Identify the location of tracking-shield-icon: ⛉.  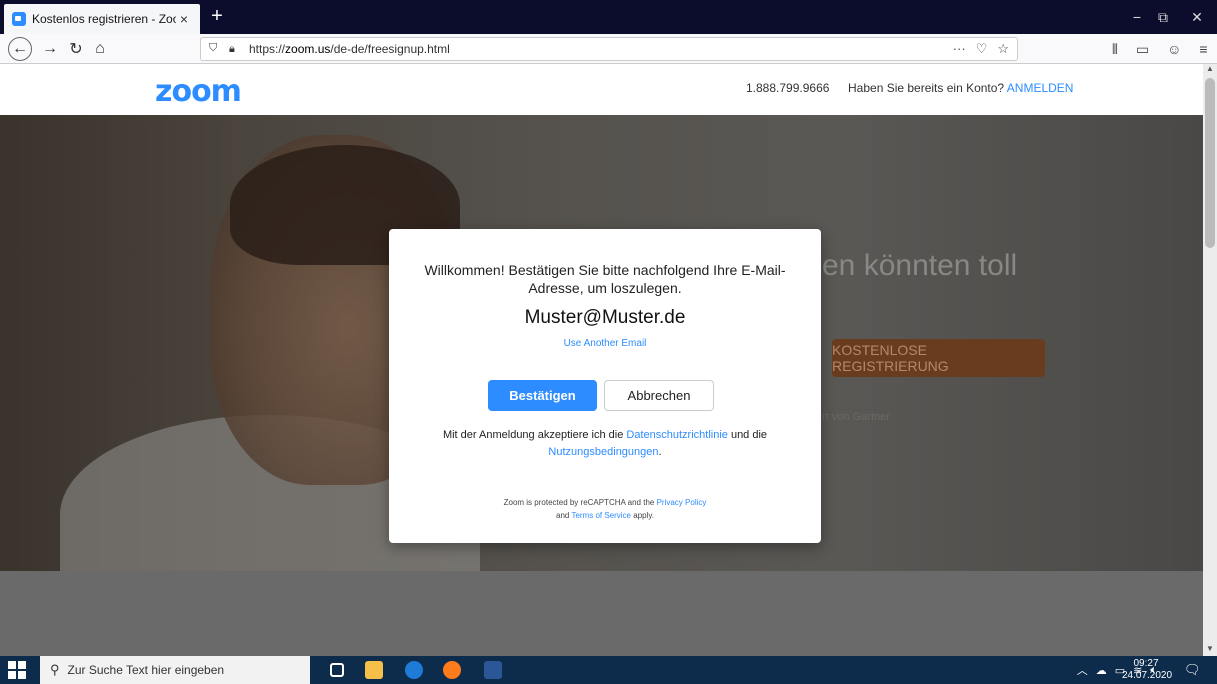
(216, 49).